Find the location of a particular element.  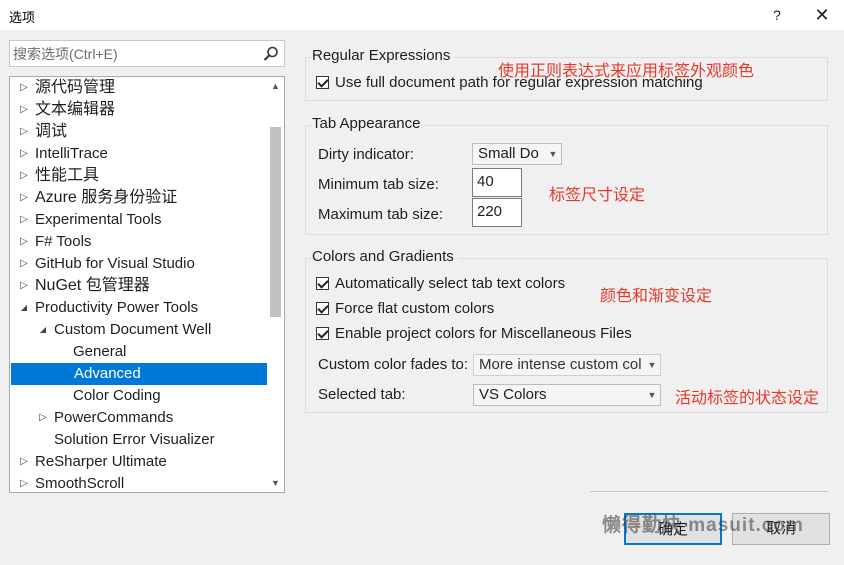

tree-item: ▷ SmoothScroll is located at coordinates (139, 482).